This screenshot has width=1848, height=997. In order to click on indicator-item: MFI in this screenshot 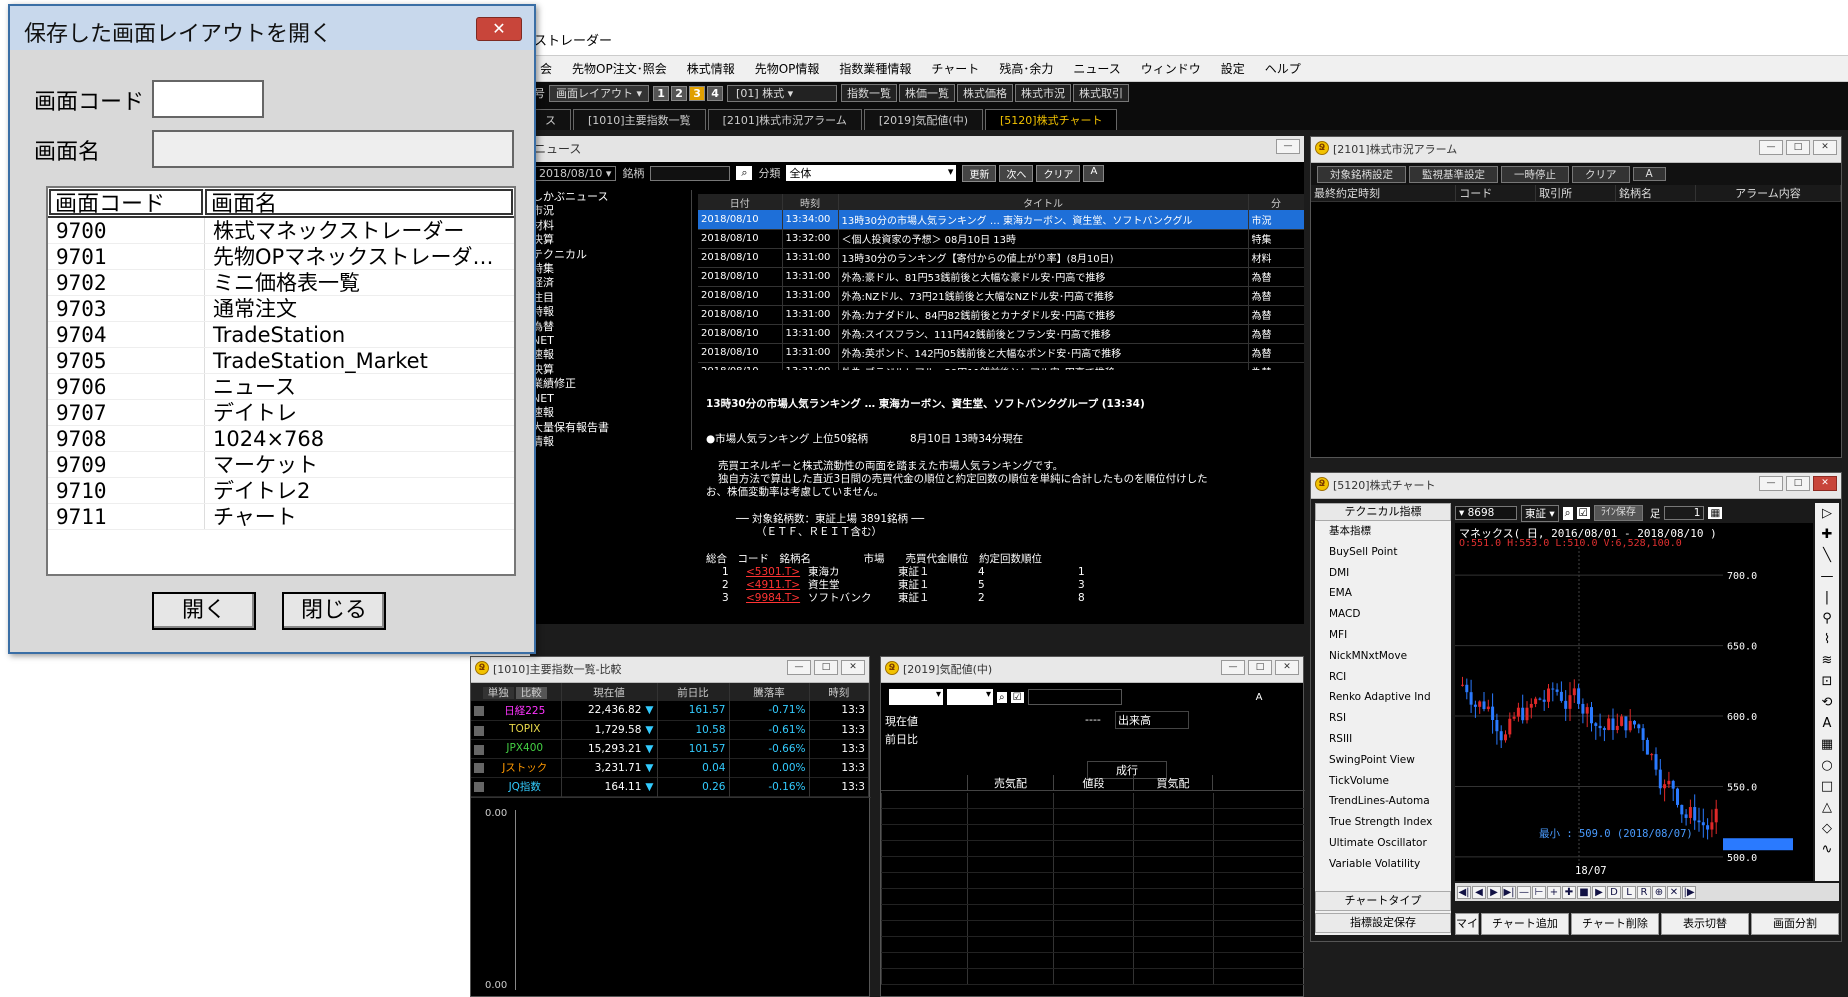, I will do `click(1390, 635)`.